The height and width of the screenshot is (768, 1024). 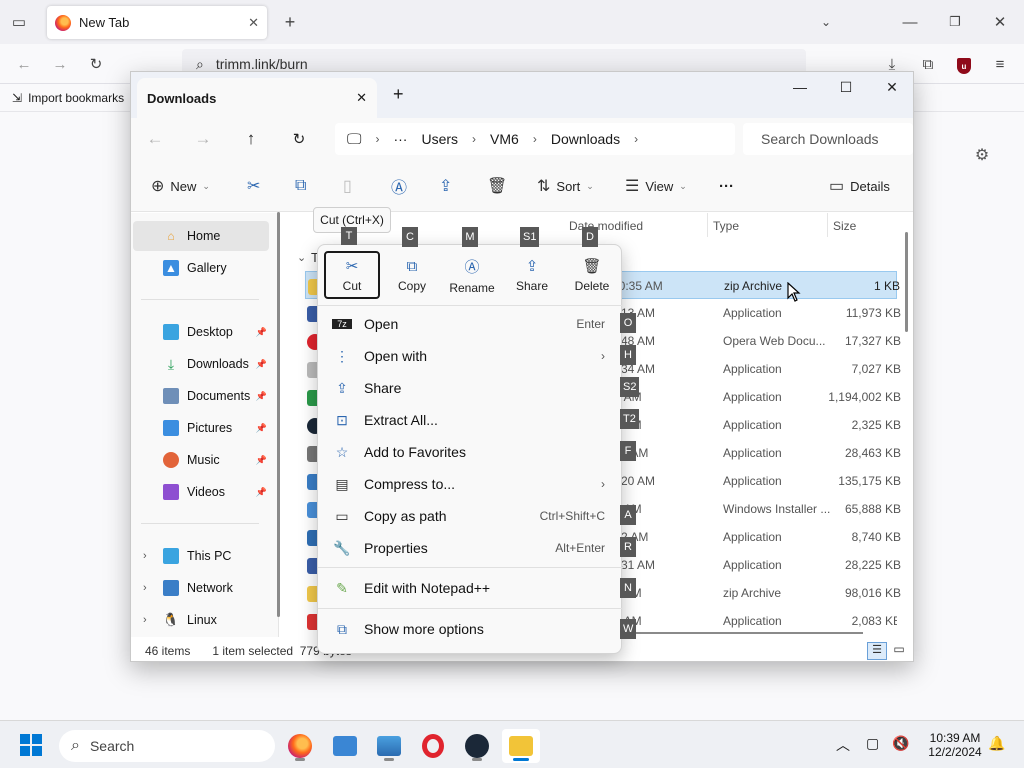 I want to click on close-tab-icon: ✕, so click(x=253, y=23).